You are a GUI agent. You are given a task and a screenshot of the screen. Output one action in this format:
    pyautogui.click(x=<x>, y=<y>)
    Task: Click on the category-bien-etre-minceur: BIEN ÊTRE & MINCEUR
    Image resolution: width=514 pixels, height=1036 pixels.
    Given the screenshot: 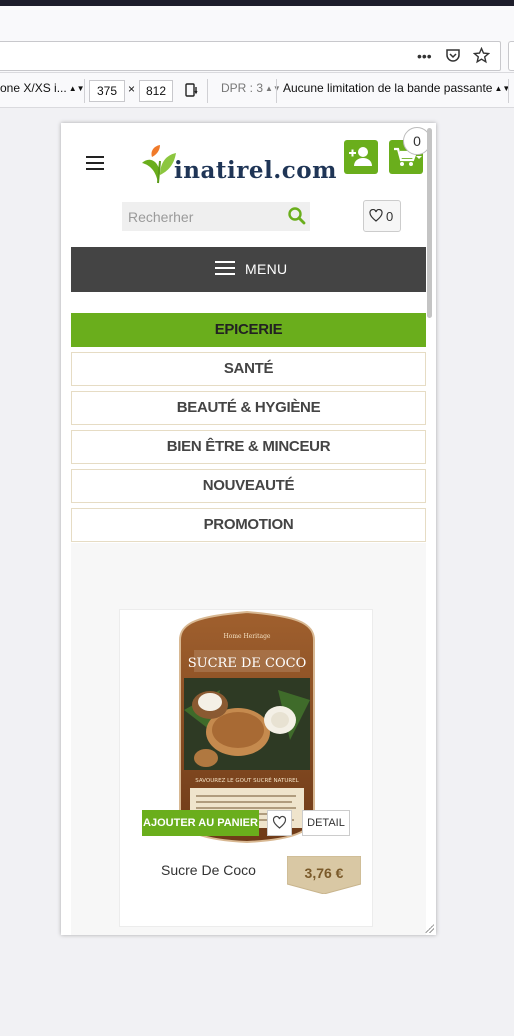 What is the action you would take?
    pyautogui.click(x=248, y=447)
    